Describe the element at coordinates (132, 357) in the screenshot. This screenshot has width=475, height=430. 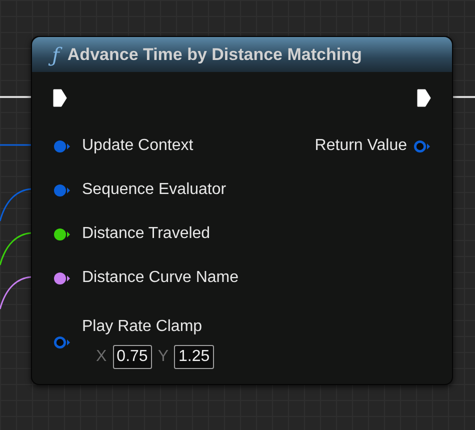
I see `number-field: 0.75` at that location.